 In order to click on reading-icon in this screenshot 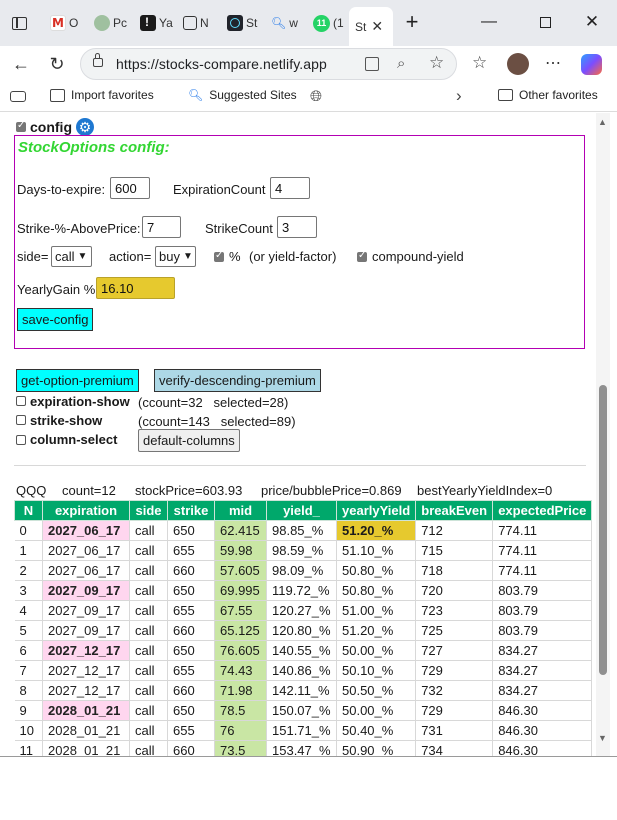, I will do `click(18, 96)`.